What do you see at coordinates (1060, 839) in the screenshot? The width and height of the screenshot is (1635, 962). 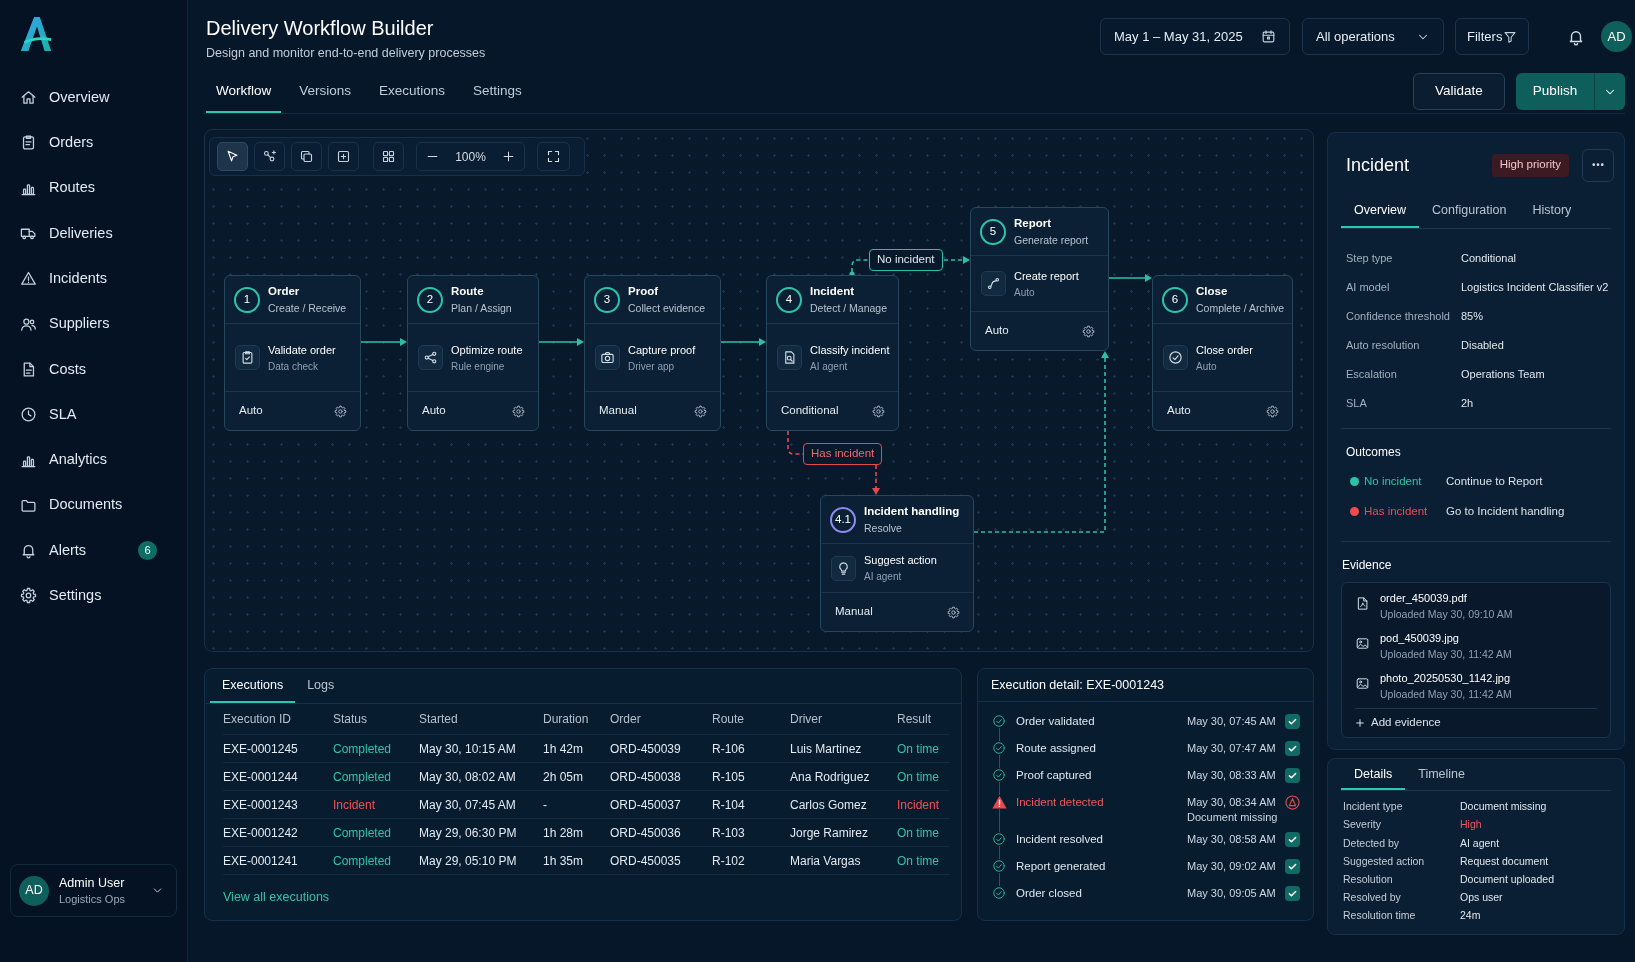 I see `step-label: Incident resolved` at bounding box center [1060, 839].